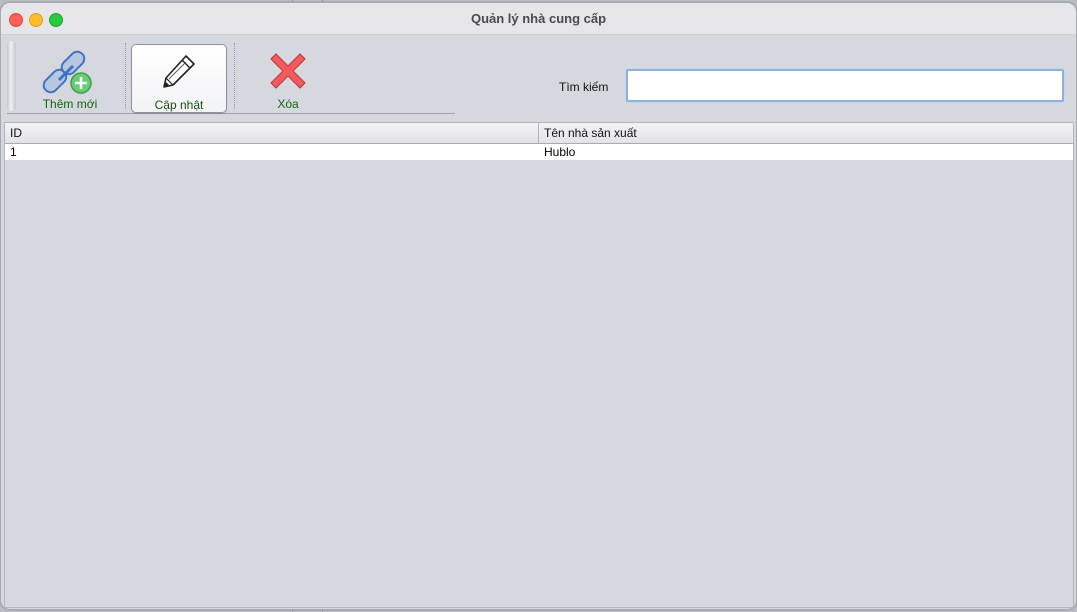 This screenshot has width=1077, height=612. I want to click on column-header-id: ID, so click(271, 133).